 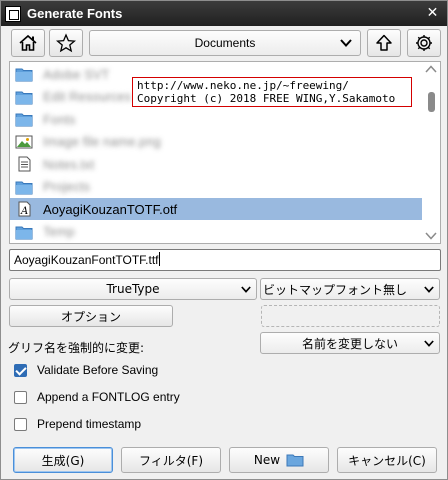 What do you see at coordinates (20, 370) in the screenshot?
I see `validate-checkbox` at bounding box center [20, 370].